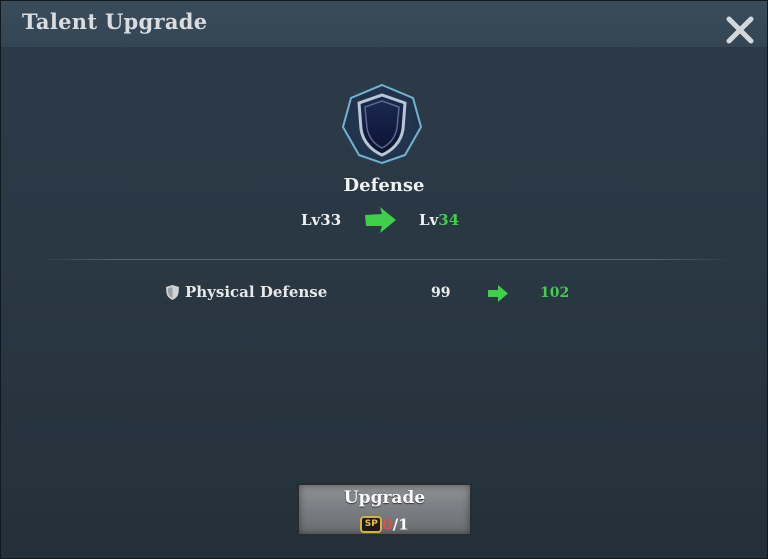 The height and width of the screenshot is (559, 768). Describe the element at coordinates (172, 292) in the screenshot. I see `shield-small-icon` at that location.